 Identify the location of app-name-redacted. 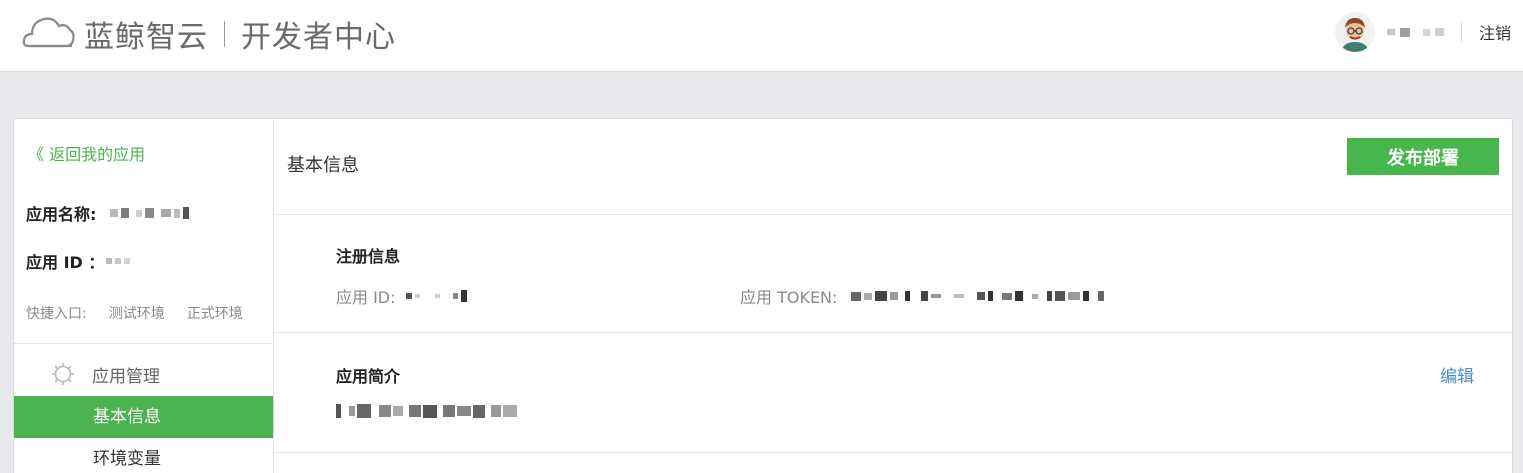
(150, 213).